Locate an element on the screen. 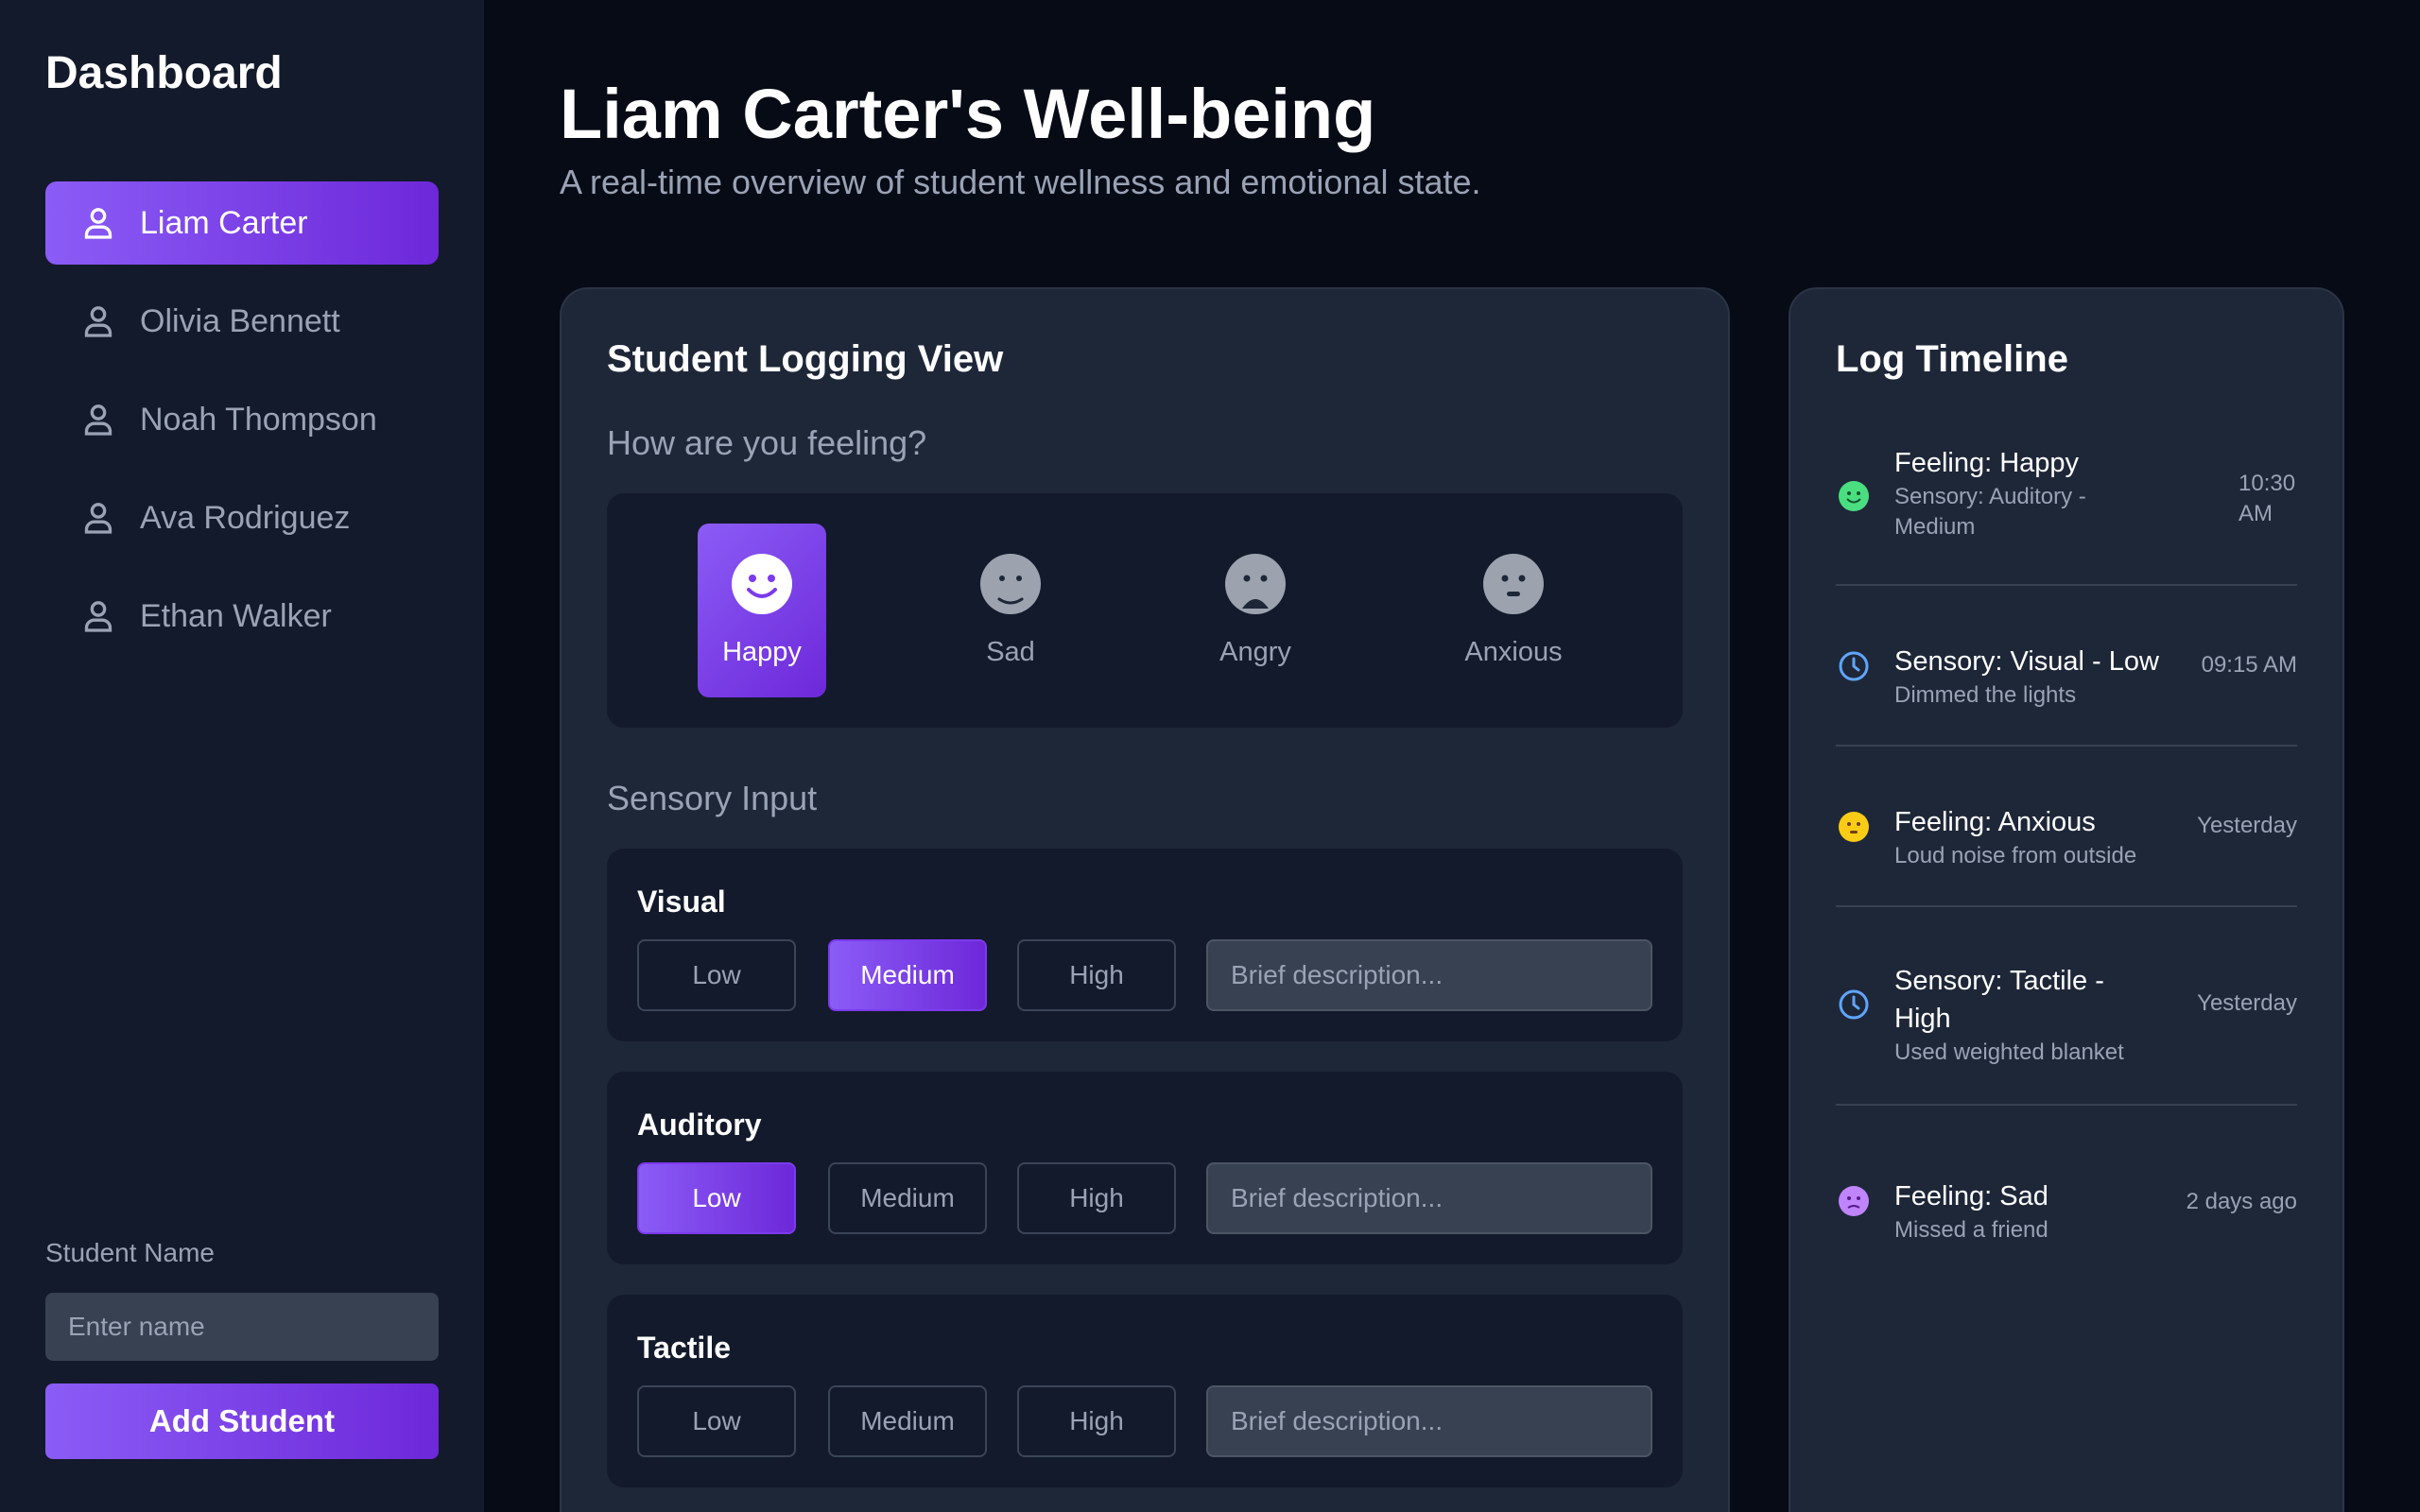 The height and width of the screenshot is (1512, 2420). student-name: Olivia Bennett is located at coordinates (240, 320).